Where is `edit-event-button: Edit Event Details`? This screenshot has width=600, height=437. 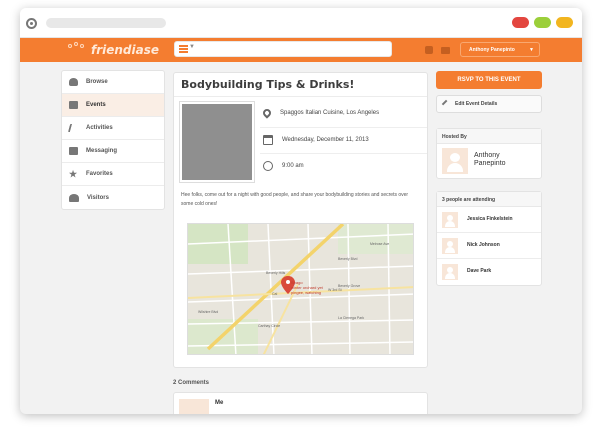
edit-event-button: Edit Event Details is located at coordinates (489, 104).